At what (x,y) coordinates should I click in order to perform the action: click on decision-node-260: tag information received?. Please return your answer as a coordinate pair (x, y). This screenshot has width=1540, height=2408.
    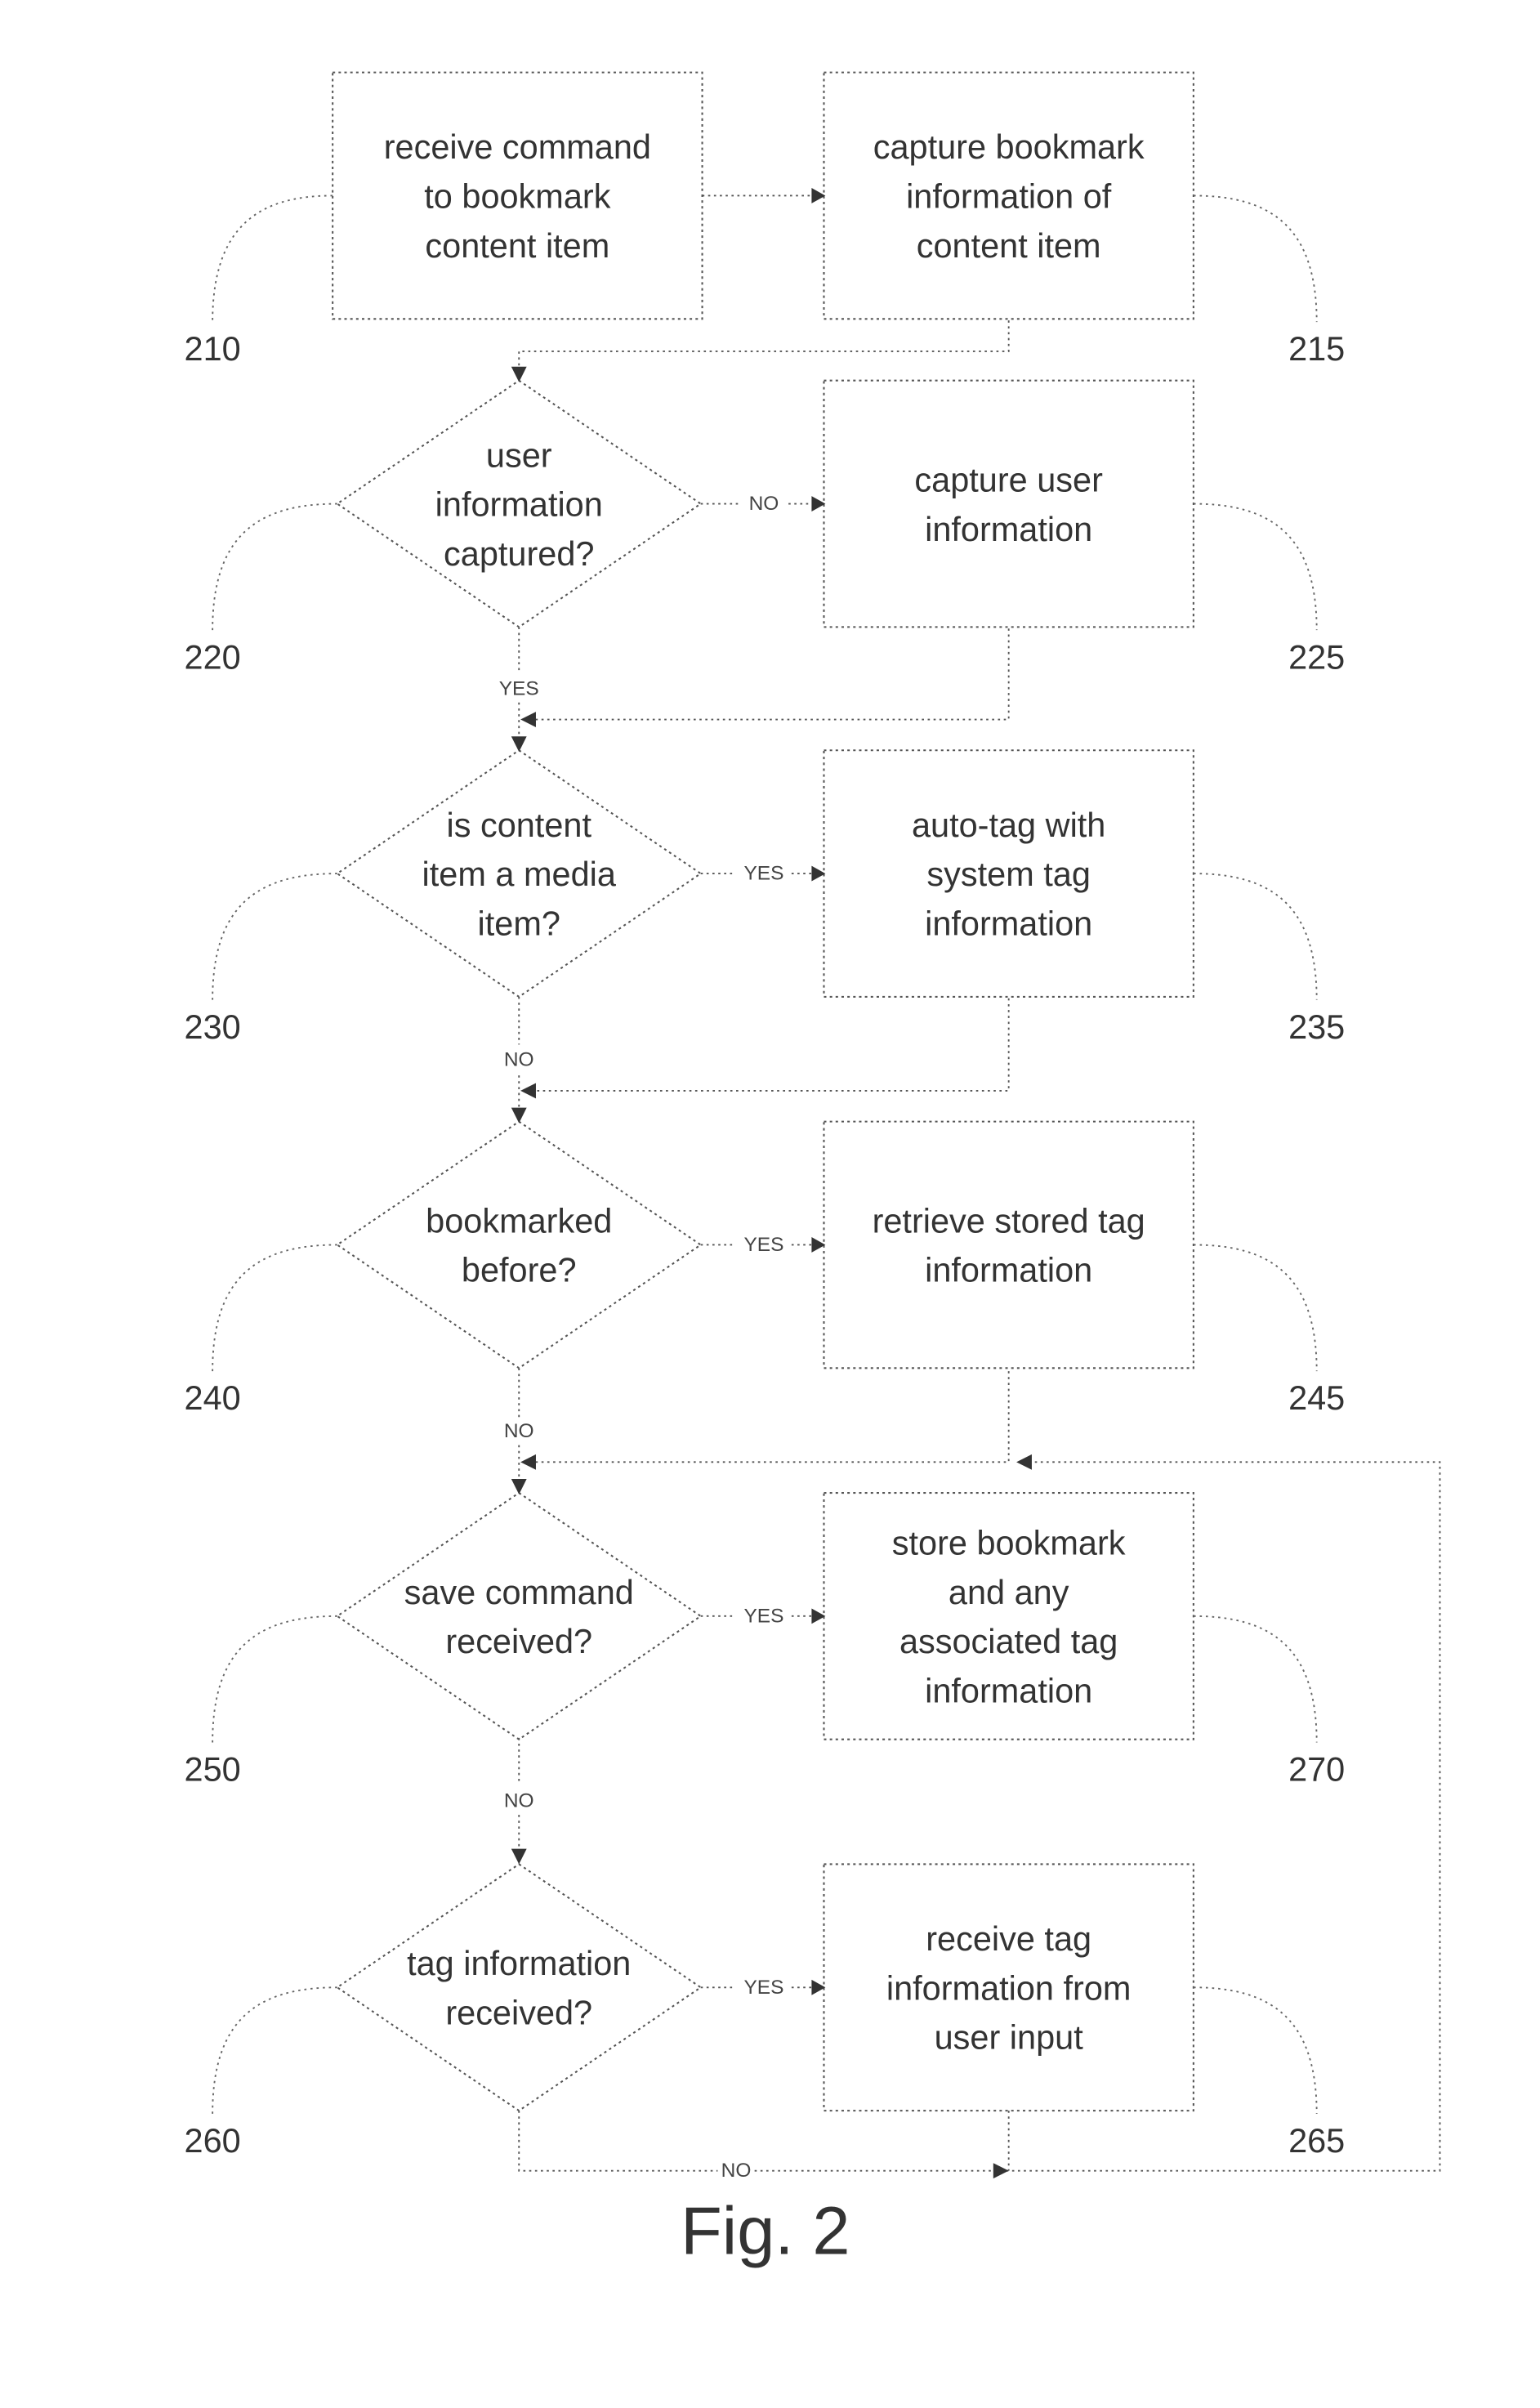
    Looking at the image, I should click on (519, 1987).